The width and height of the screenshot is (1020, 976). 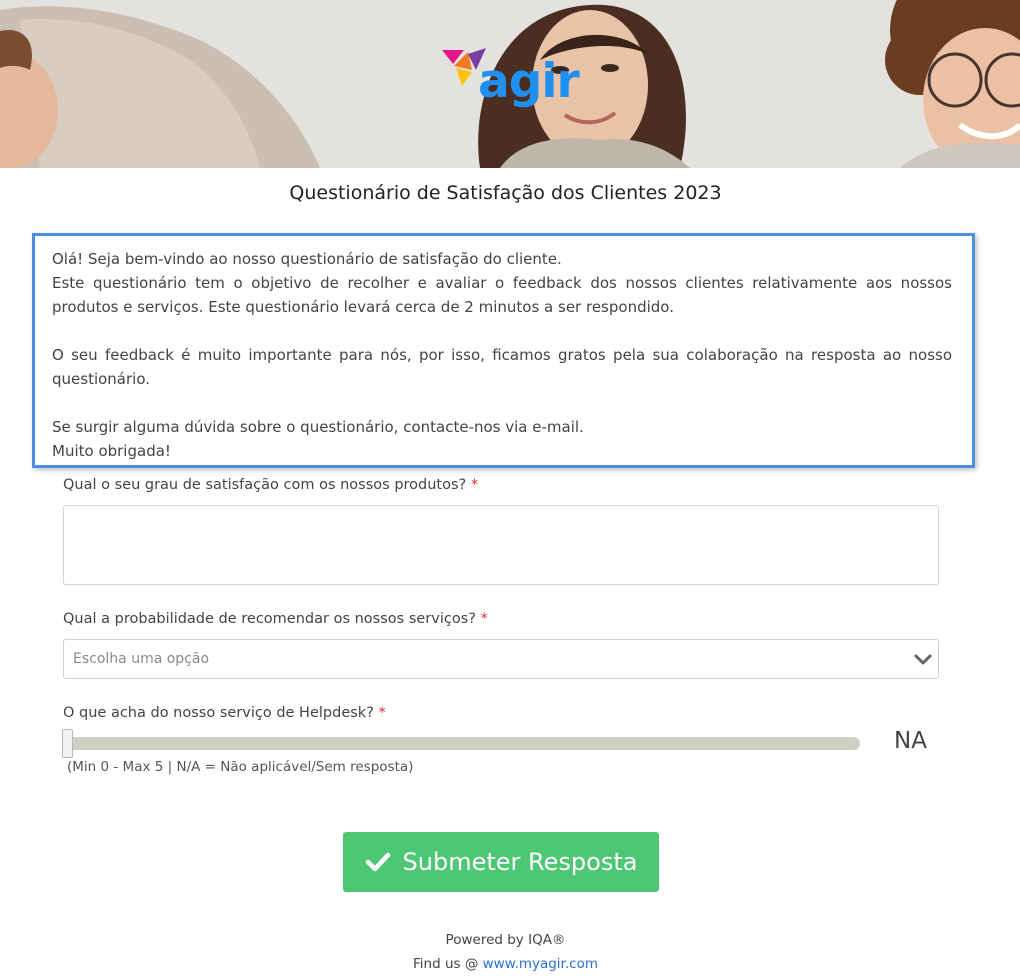 What do you see at coordinates (529, 81) in the screenshot?
I see `logo-text: agir` at bounding box center [529, 81].